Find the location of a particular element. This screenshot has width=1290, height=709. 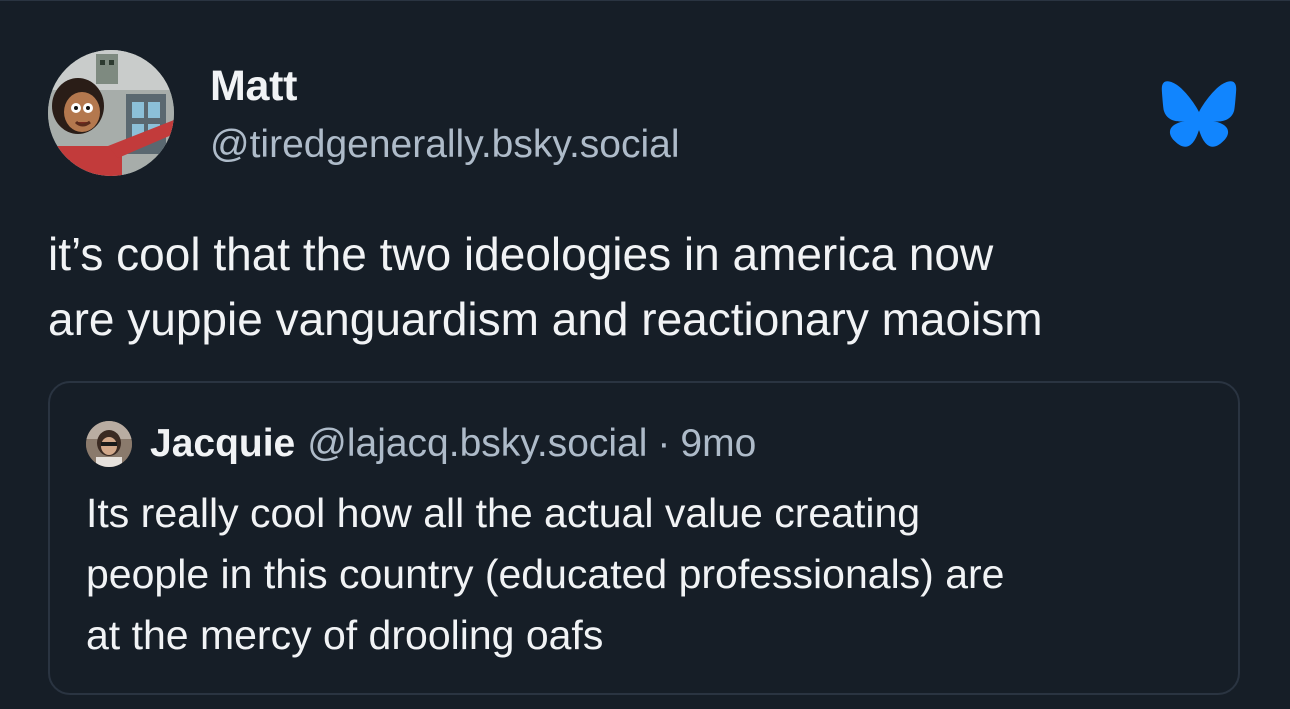

quoted-author-avatar is located at coordinates (109, 444).